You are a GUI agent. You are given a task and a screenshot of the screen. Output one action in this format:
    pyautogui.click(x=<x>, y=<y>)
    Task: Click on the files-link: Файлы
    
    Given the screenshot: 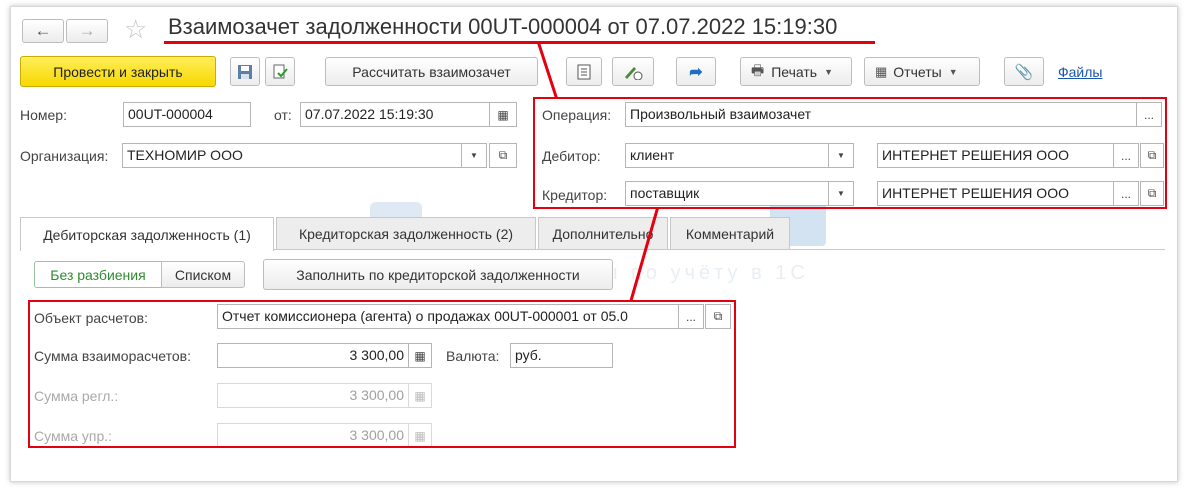 What is the action you would take?
    pyautogui.click(x=1080, y=72)
    